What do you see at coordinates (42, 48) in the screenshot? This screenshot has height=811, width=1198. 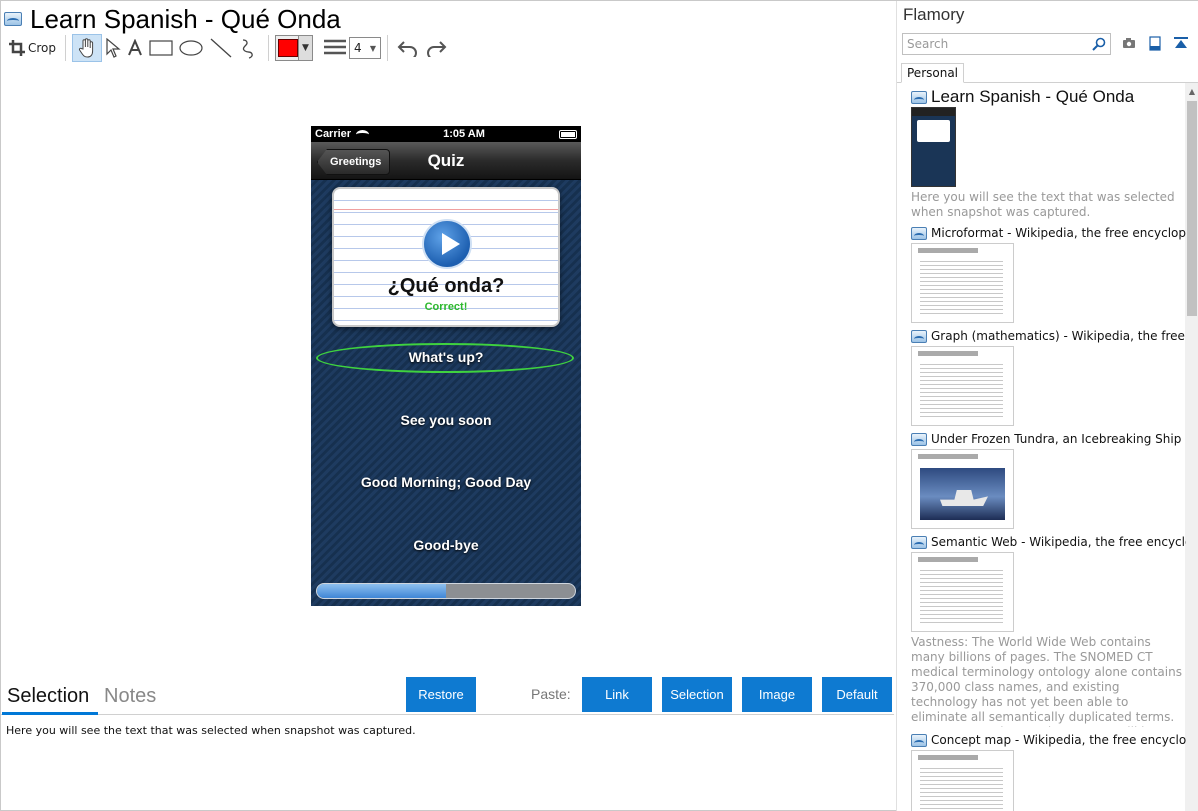 I see `crop-label: Crop` at bounding box center [42, 48].